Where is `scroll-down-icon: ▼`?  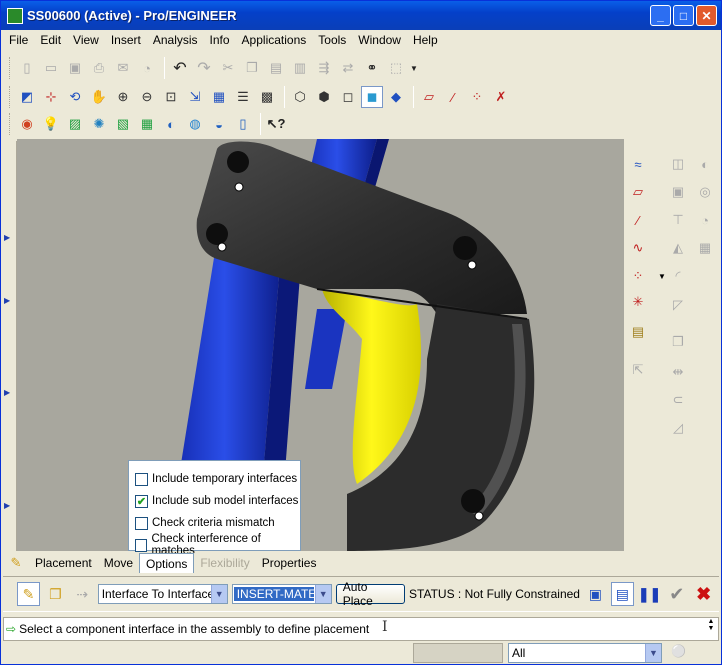
scroll-down-icon: ▼ is located at coordinates (711, 628).